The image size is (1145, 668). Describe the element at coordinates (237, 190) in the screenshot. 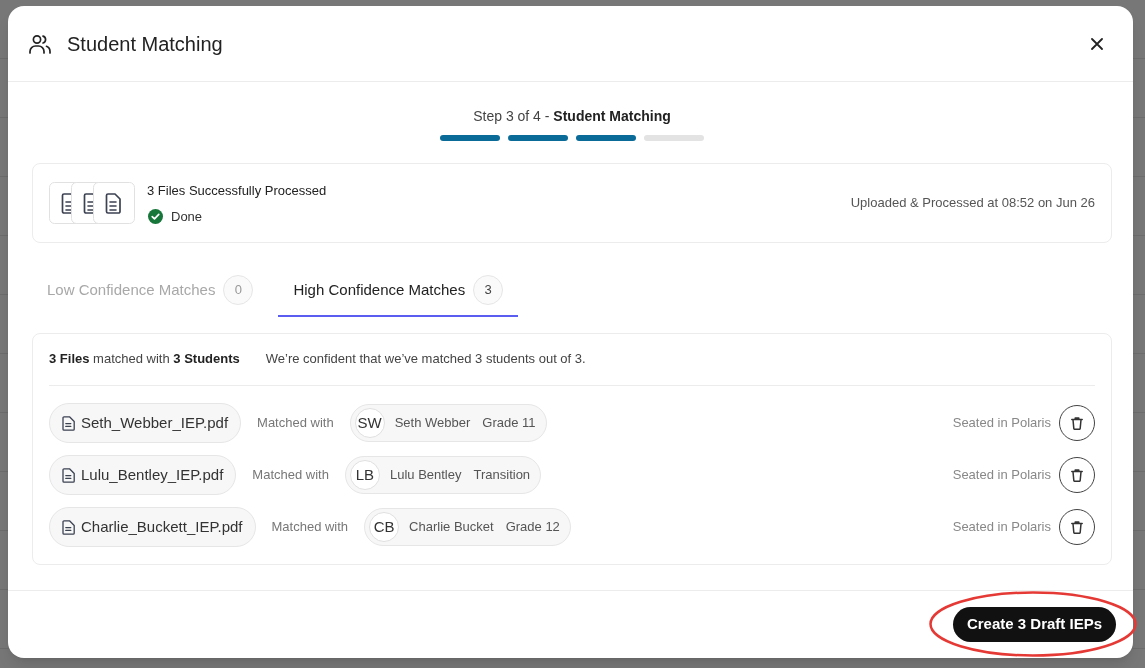

I see `upload-title: 3 Files Successfully Processed` at that location.